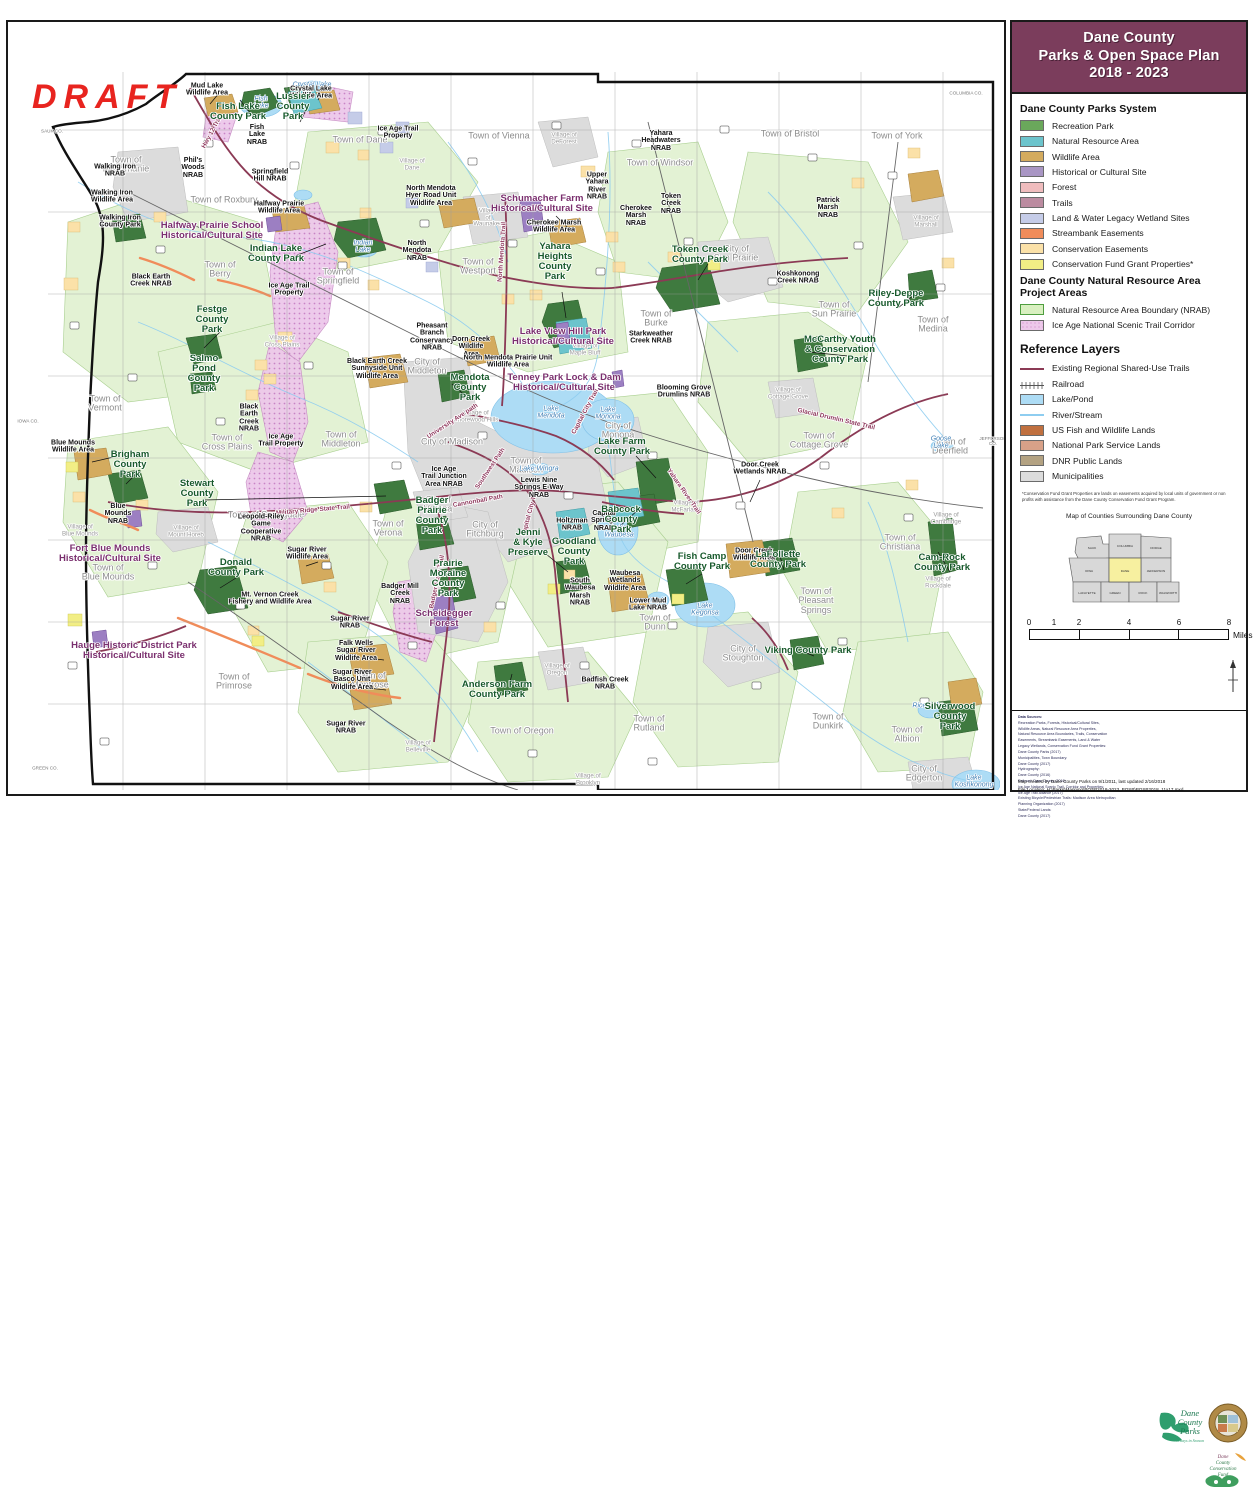  I want to click on scale-tick: 8, so click(1229, 622).